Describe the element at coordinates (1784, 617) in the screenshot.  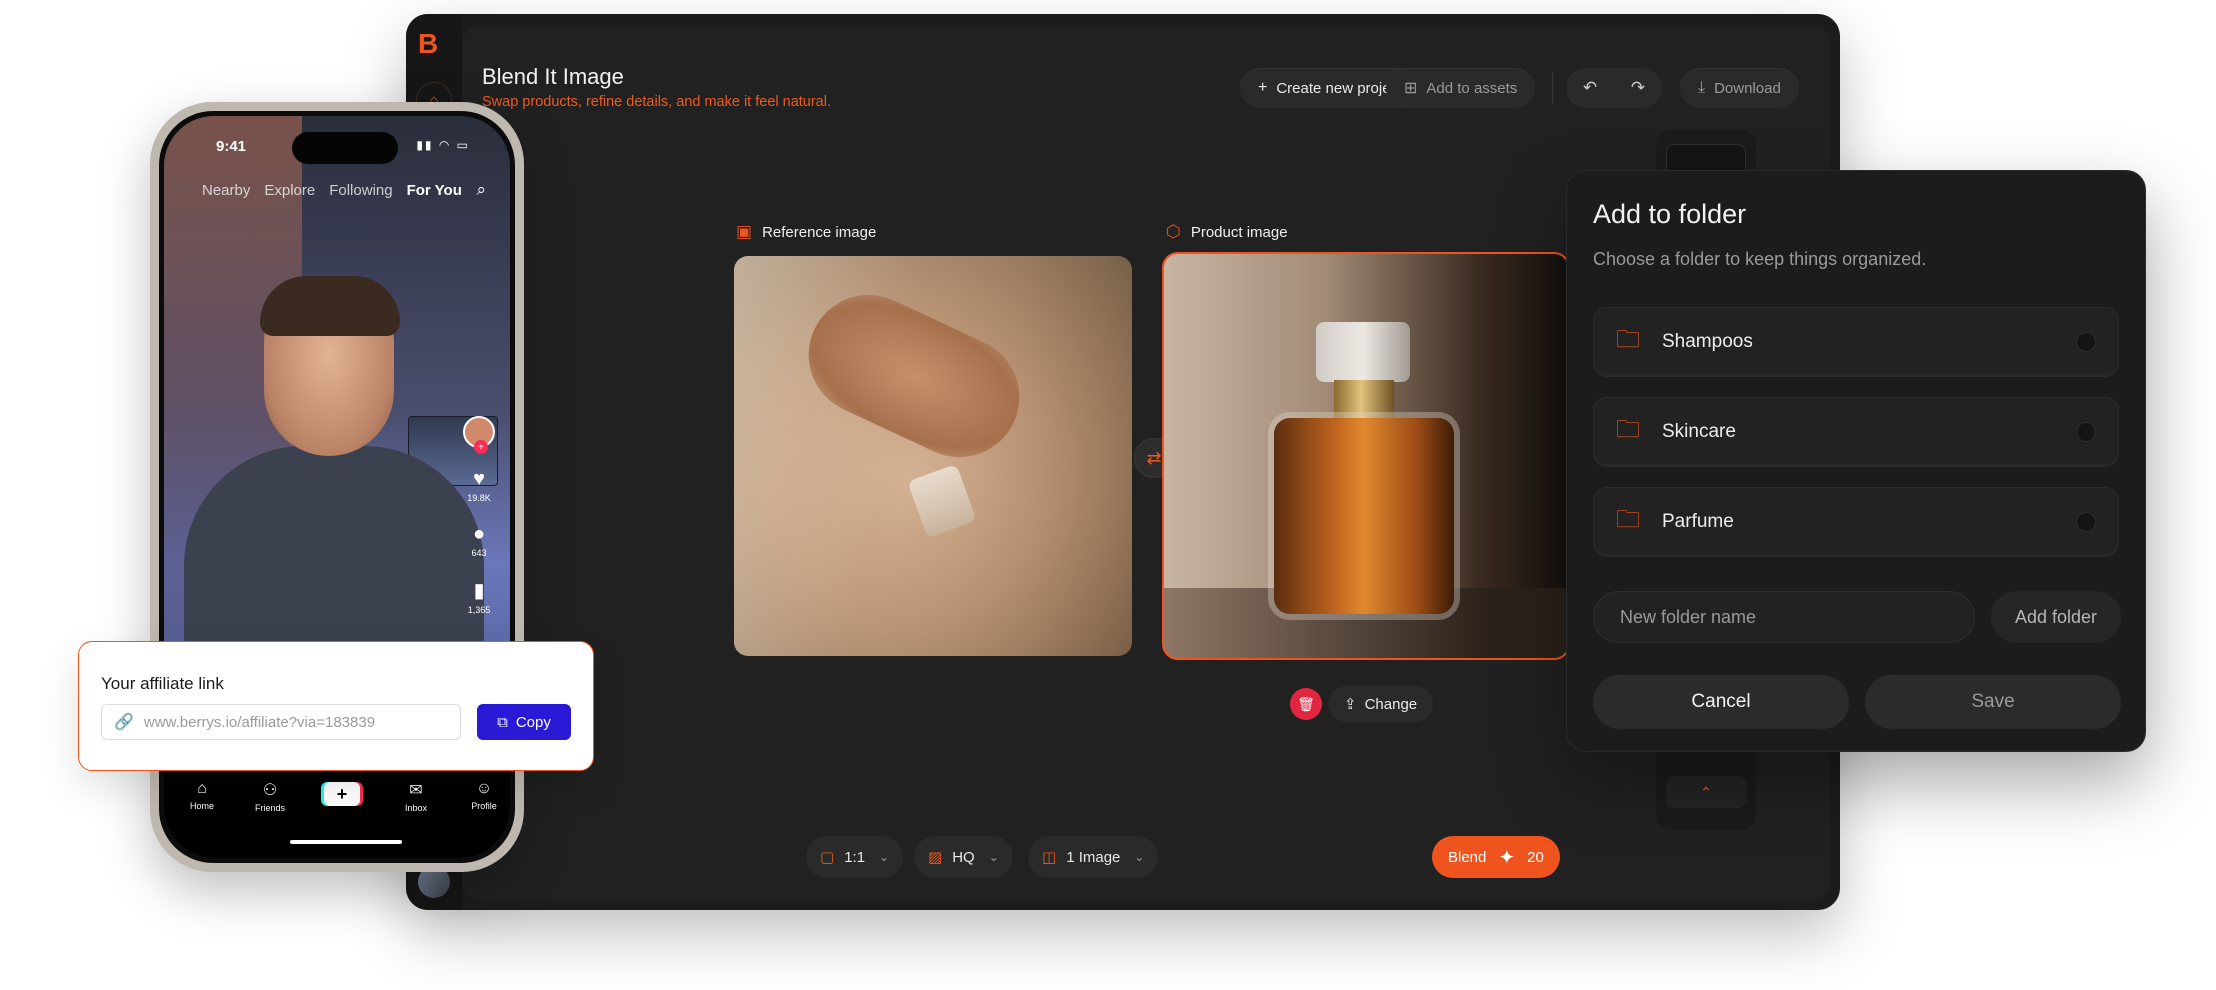
I see `new-folder-input` at that location.